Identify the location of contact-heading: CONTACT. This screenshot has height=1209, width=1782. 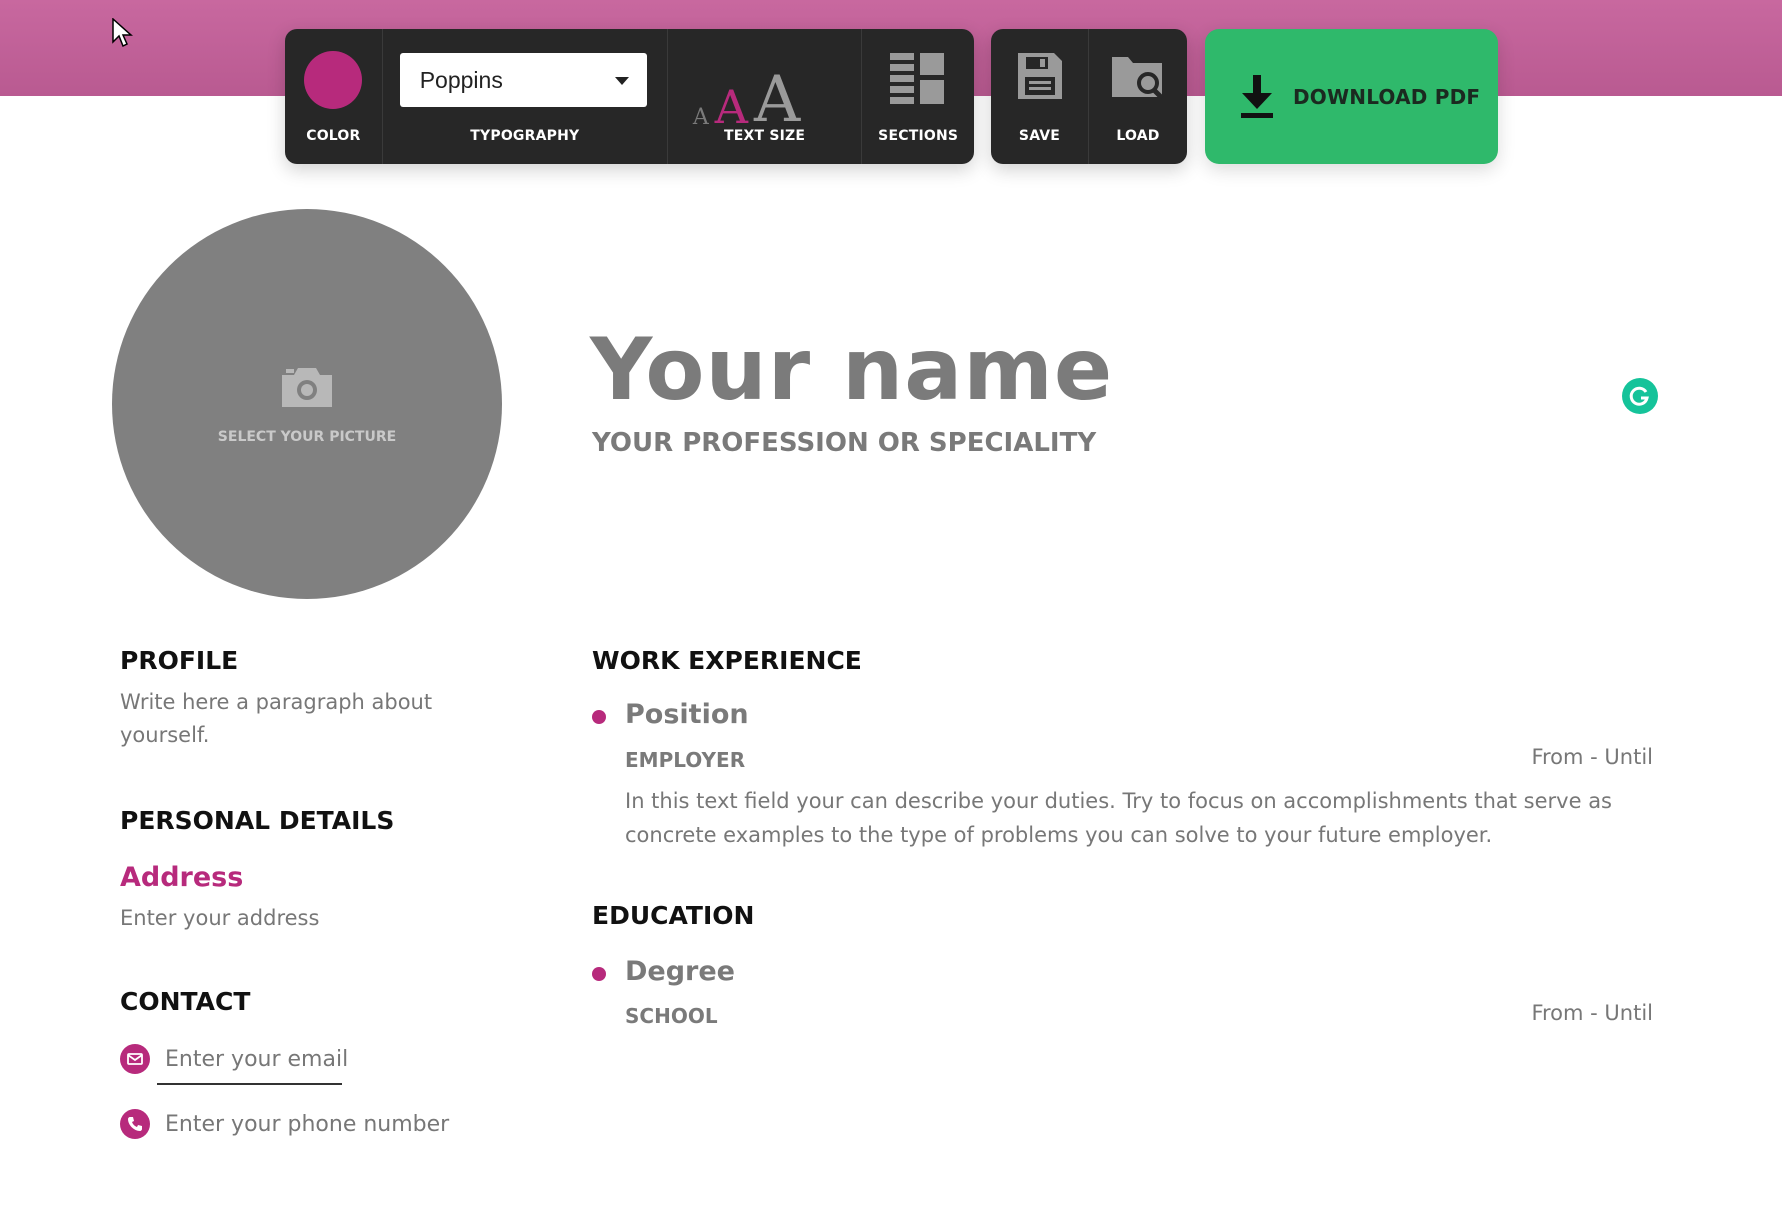
(185, 1001).